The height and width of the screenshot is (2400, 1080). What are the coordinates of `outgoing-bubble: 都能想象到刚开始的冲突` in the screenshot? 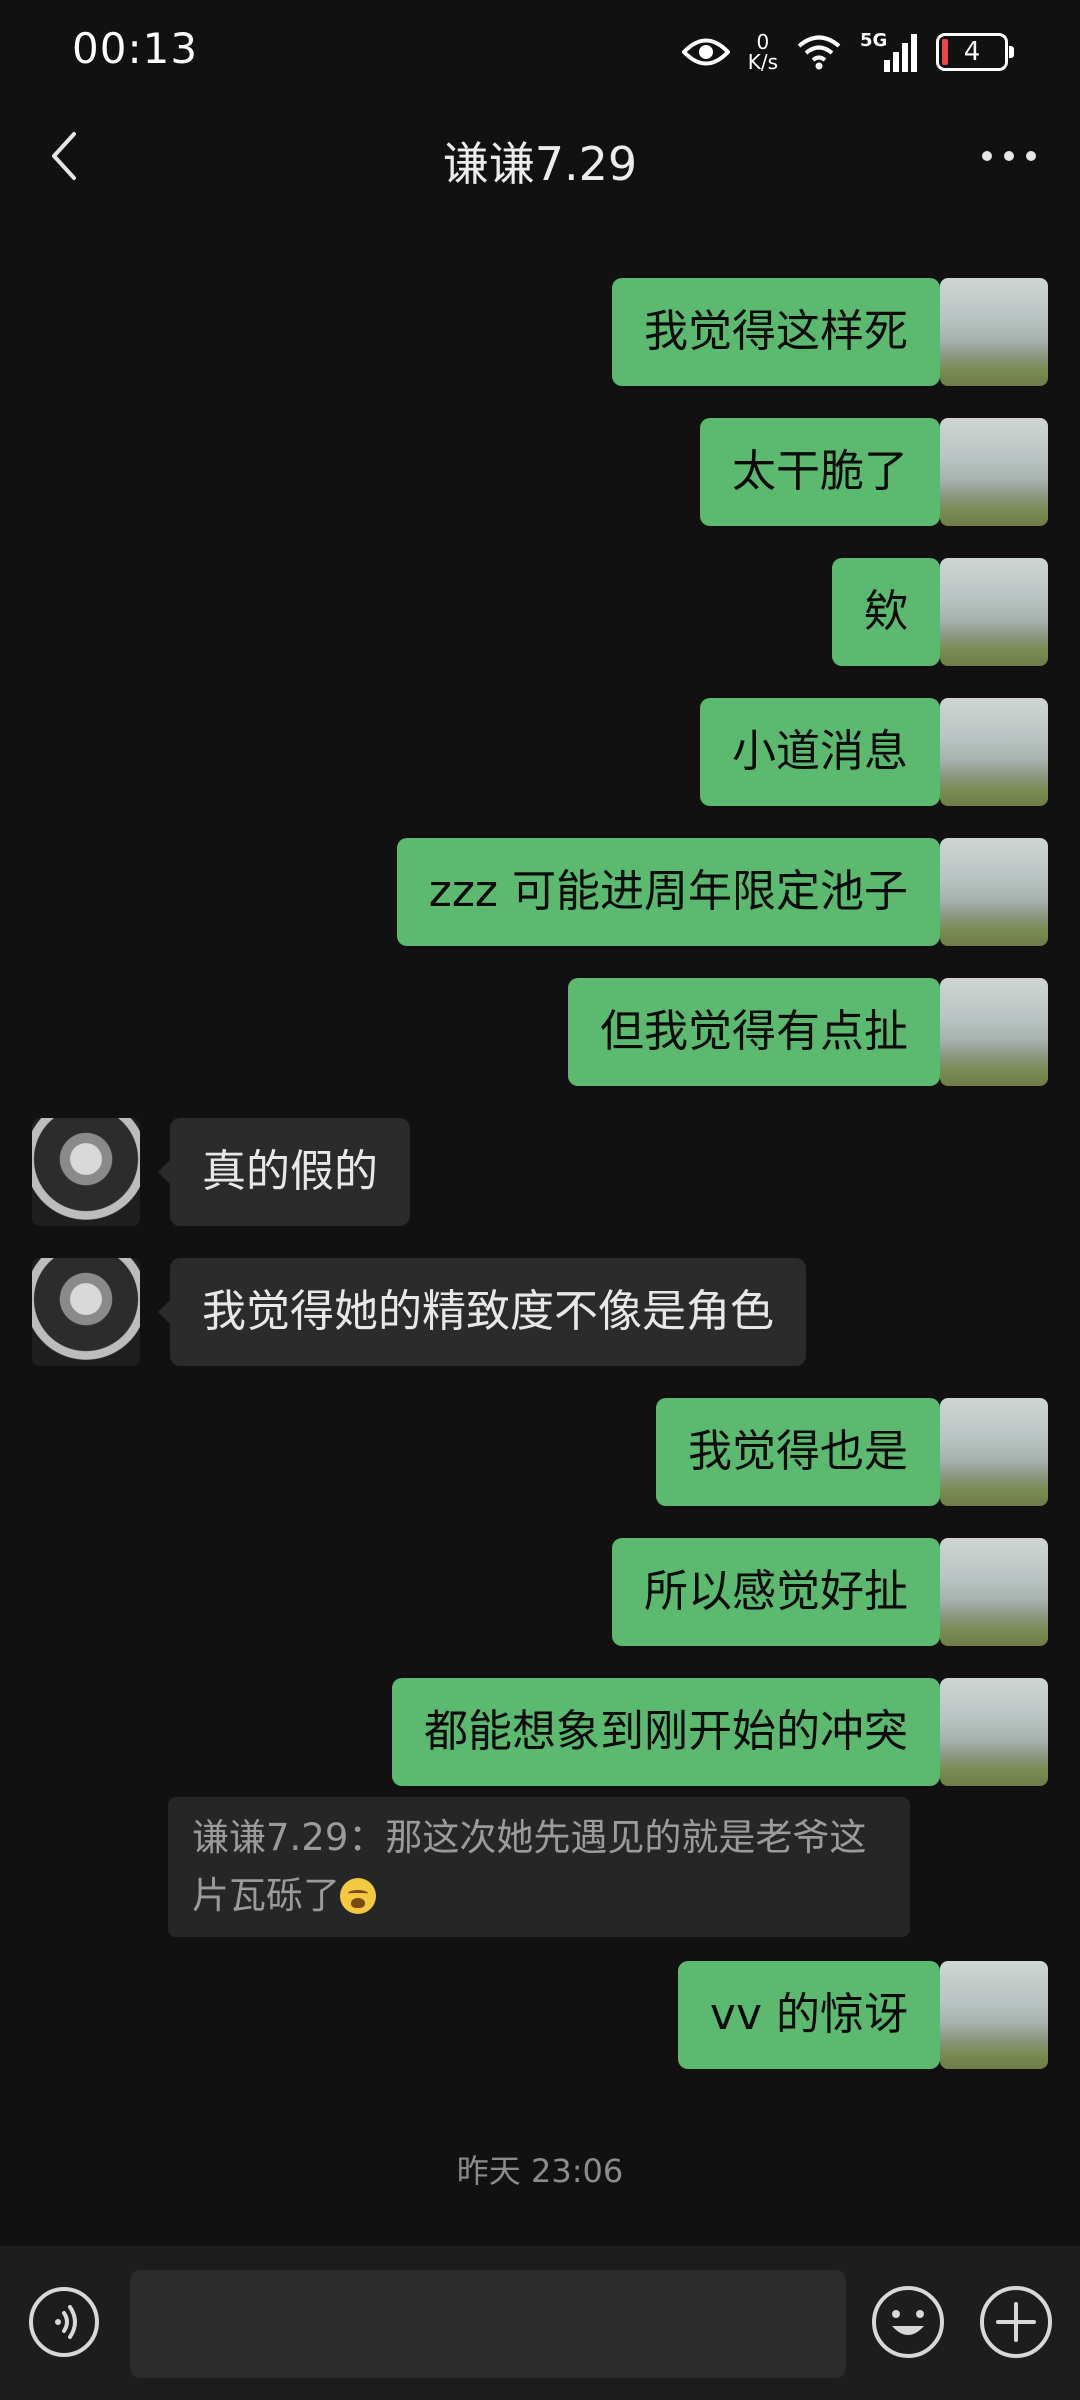 It's located at (672, 1732).